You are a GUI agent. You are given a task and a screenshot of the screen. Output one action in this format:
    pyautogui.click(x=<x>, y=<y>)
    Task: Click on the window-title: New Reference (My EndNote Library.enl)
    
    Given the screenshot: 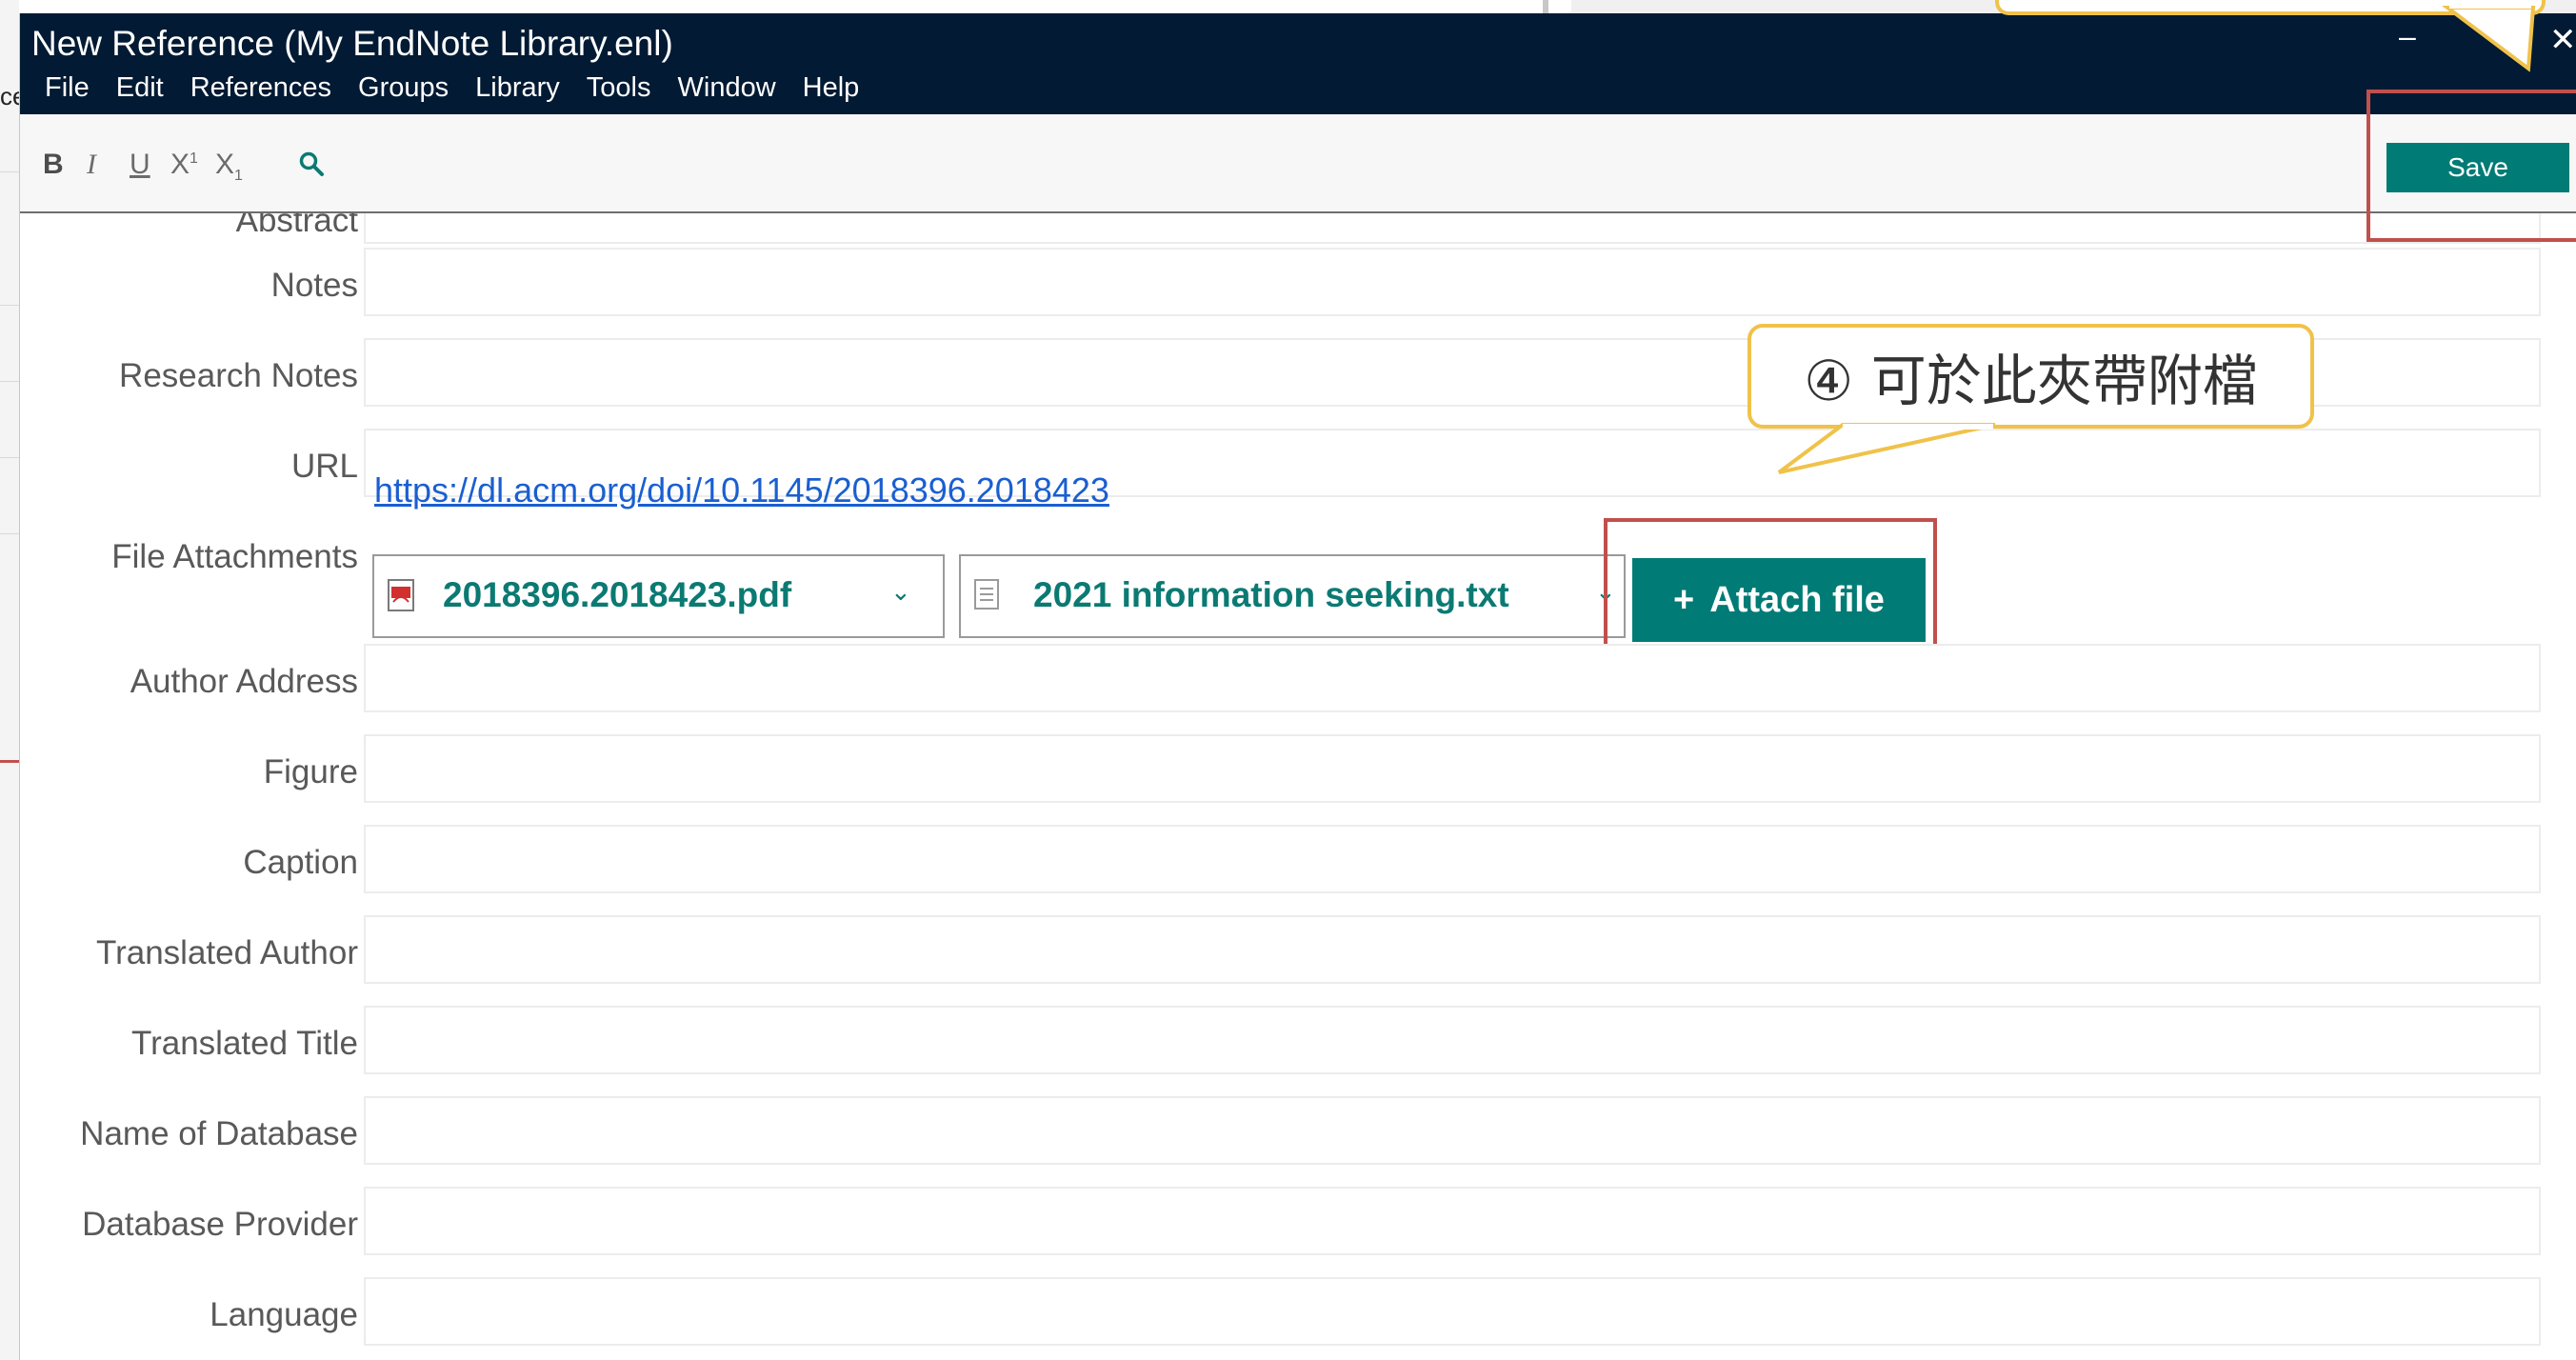 What is the action you would take?
    pyautogui.click(x=352, y=43)
    